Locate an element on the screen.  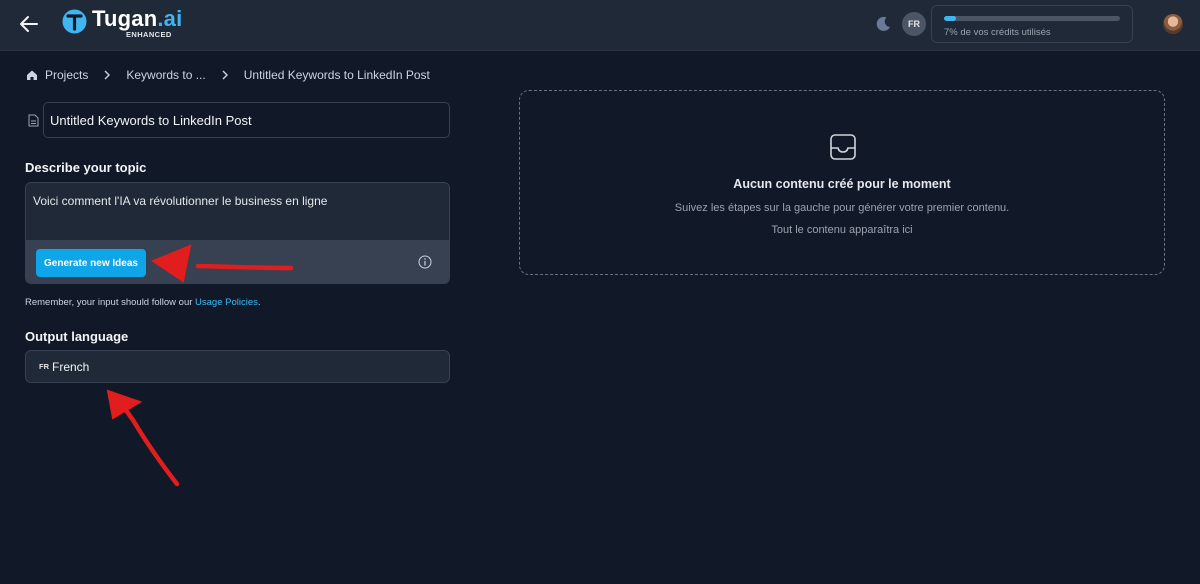
credits-meter: 7% de vos crédits utilisés is located at coordinates (1032, 24).